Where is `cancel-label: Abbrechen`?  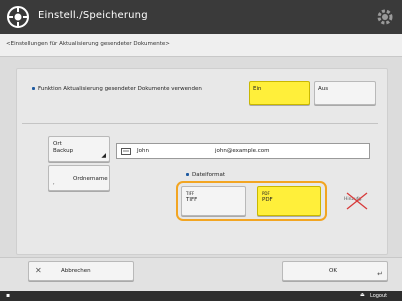
cancel-label: Abbrechen is located at coordinates (76, 271).